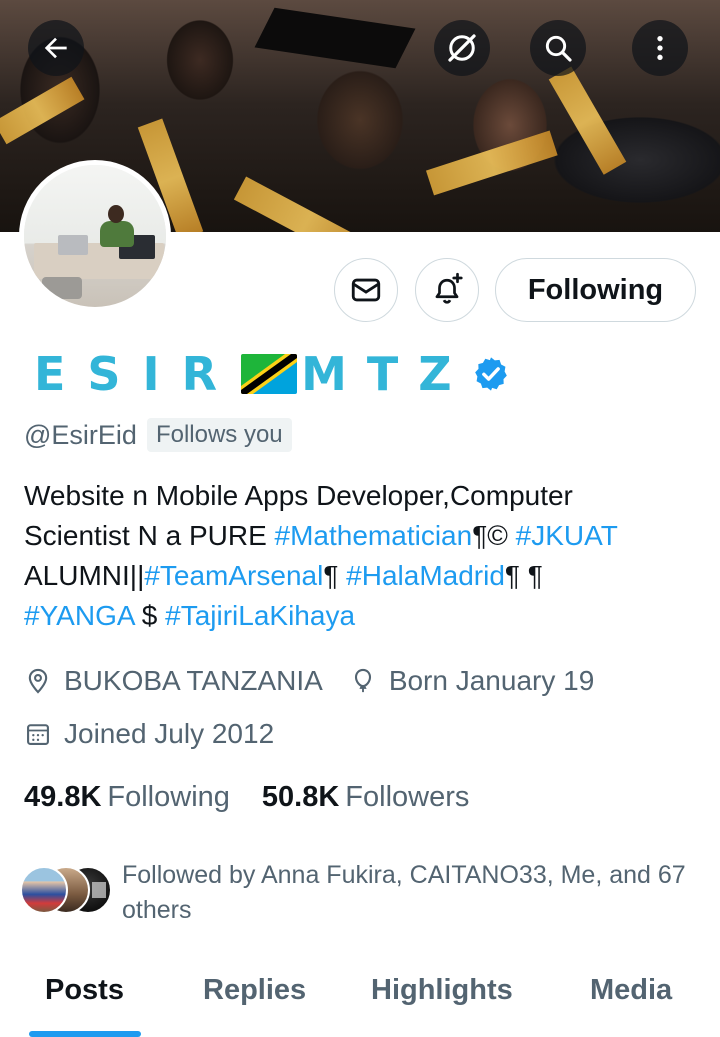 The image size is (720, 1037). What do you see at coordinates (38, 734) in the screenshot?
I see `calendar-icon` at bounding box center [38, 734].